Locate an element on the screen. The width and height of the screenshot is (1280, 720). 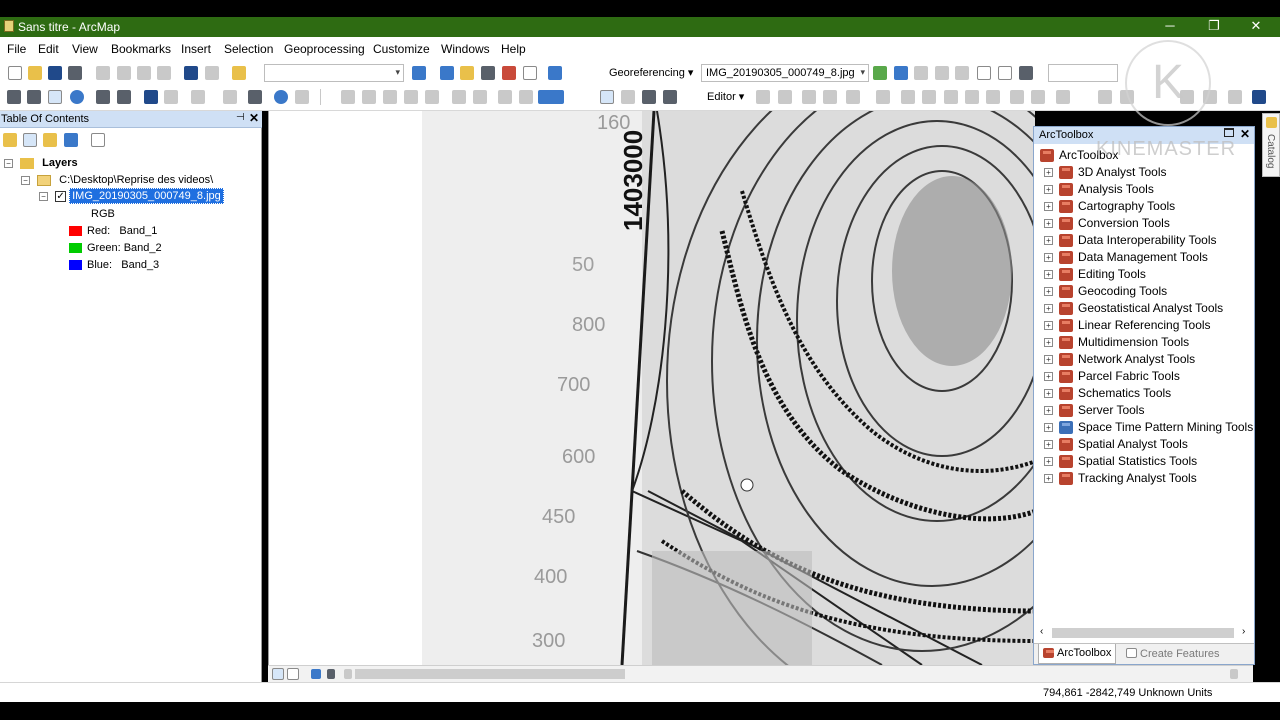
editor-toolbar-icon is located at coordinates (419, 73).